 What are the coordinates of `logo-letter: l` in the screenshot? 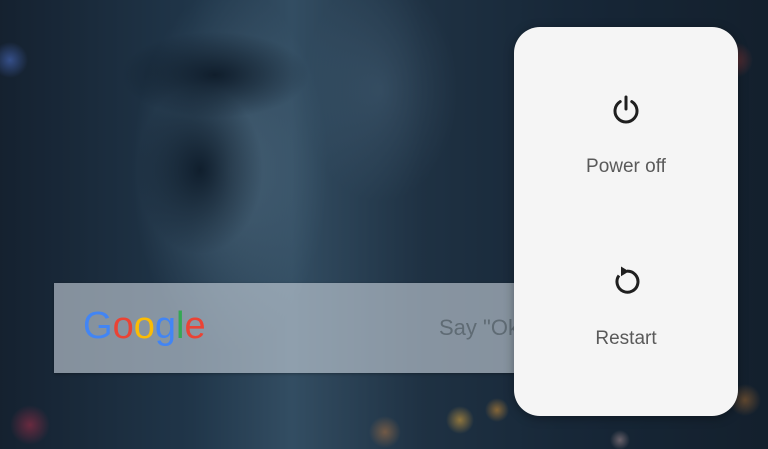 It's located at (180, 326).